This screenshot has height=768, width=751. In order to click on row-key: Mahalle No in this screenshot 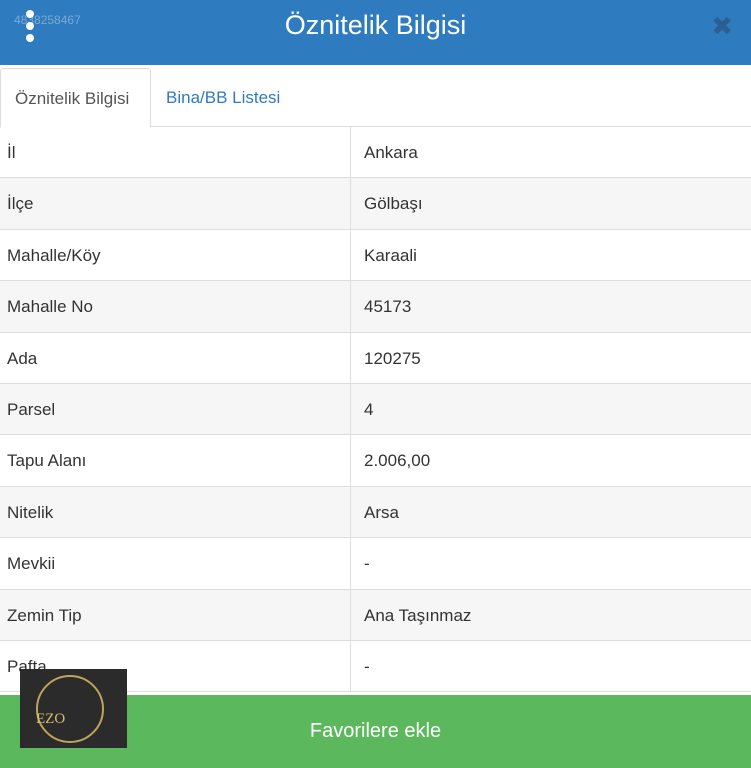, I will do `click(175, 306)`.